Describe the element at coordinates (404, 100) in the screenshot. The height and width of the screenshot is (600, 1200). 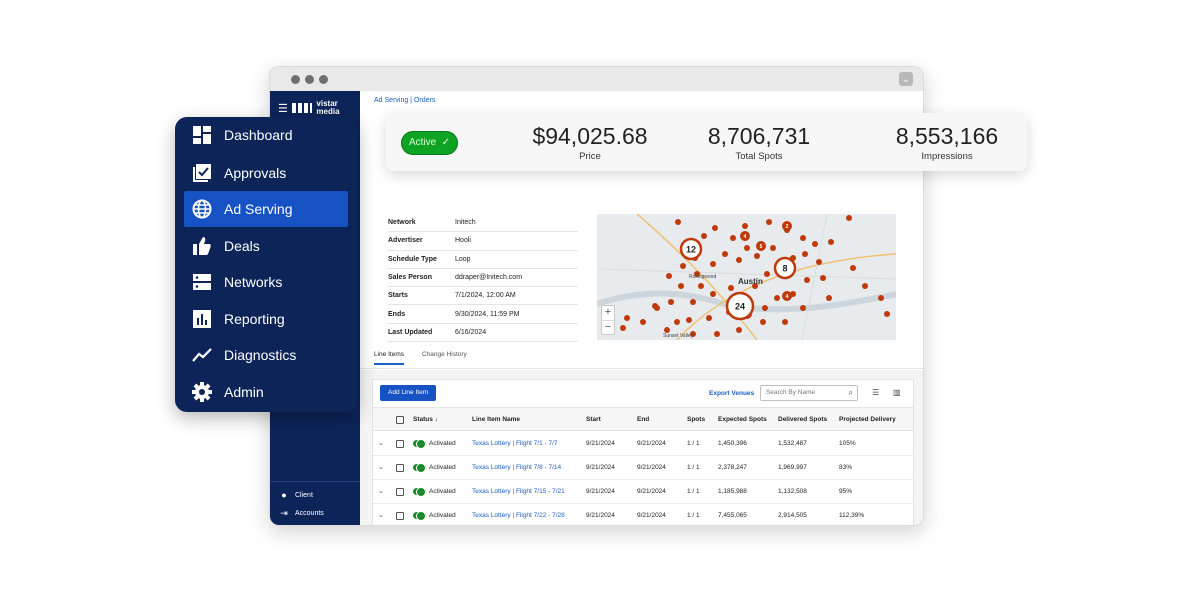
I see `breadcrumb: Ad Serving | Orders` at that location.